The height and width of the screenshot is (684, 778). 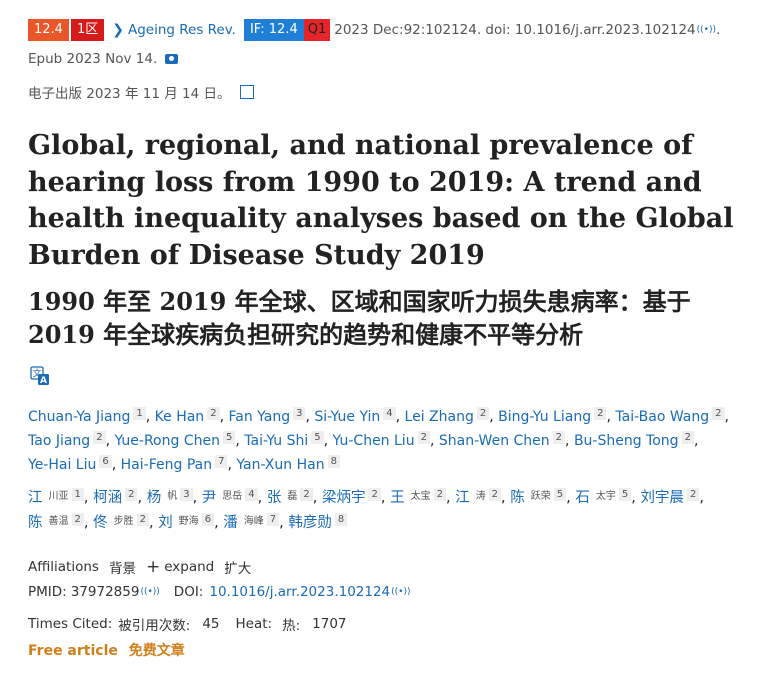 I want to click on author-given-name-zh: 川亚, so click(x=59, y=496).